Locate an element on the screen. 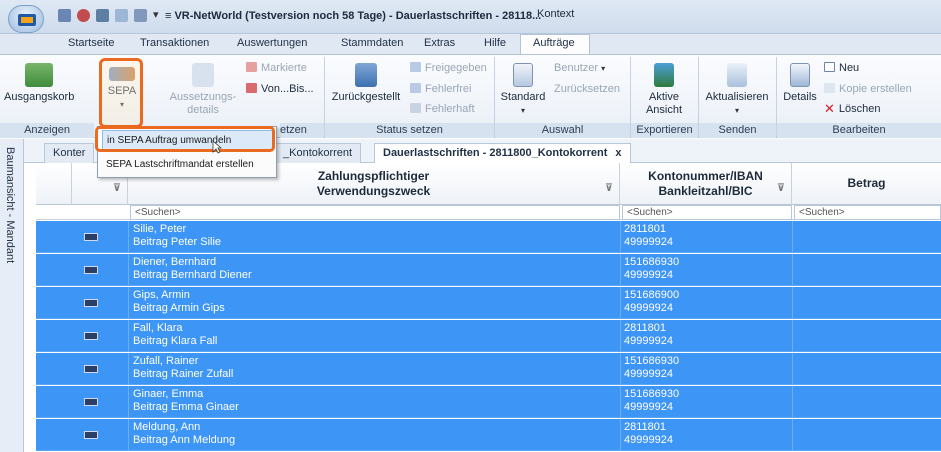 The height and width of the screenshot is (452, 941). mark-icon is located at coordinates (251, 67).